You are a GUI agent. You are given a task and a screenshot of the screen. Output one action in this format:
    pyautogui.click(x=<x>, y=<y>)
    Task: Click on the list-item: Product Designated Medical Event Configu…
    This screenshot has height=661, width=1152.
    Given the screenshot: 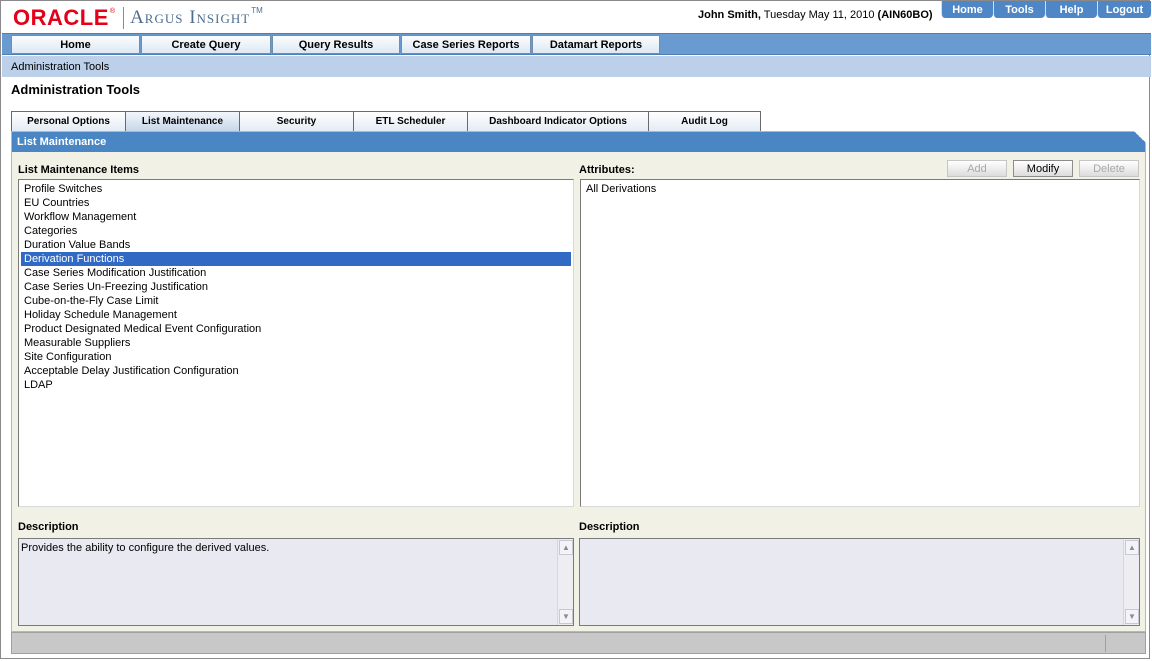 What is the action you would take?
    pyautogui.click(x=296, y=329)
    